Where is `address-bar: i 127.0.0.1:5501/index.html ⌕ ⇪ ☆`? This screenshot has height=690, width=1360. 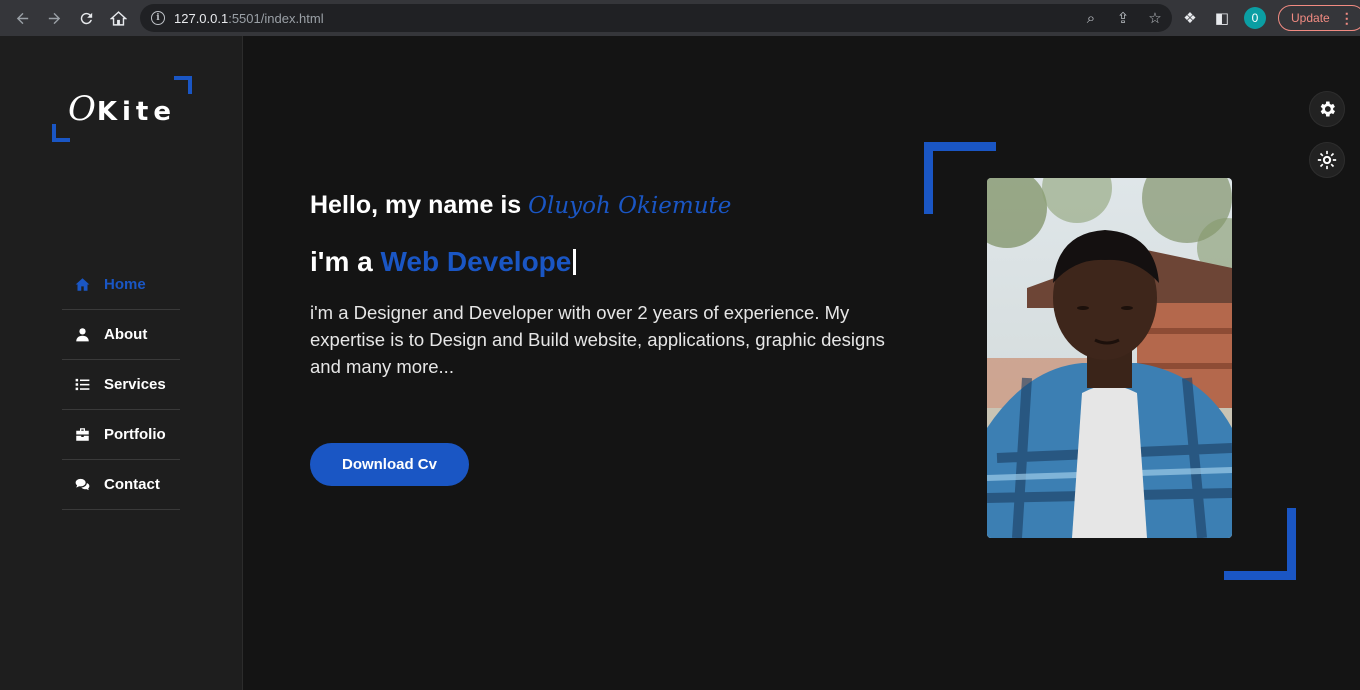
address-bar: i 127.0.0.1:5501/index.html ⌕ ⇪ ☆ is located at coordinates (656, 18).